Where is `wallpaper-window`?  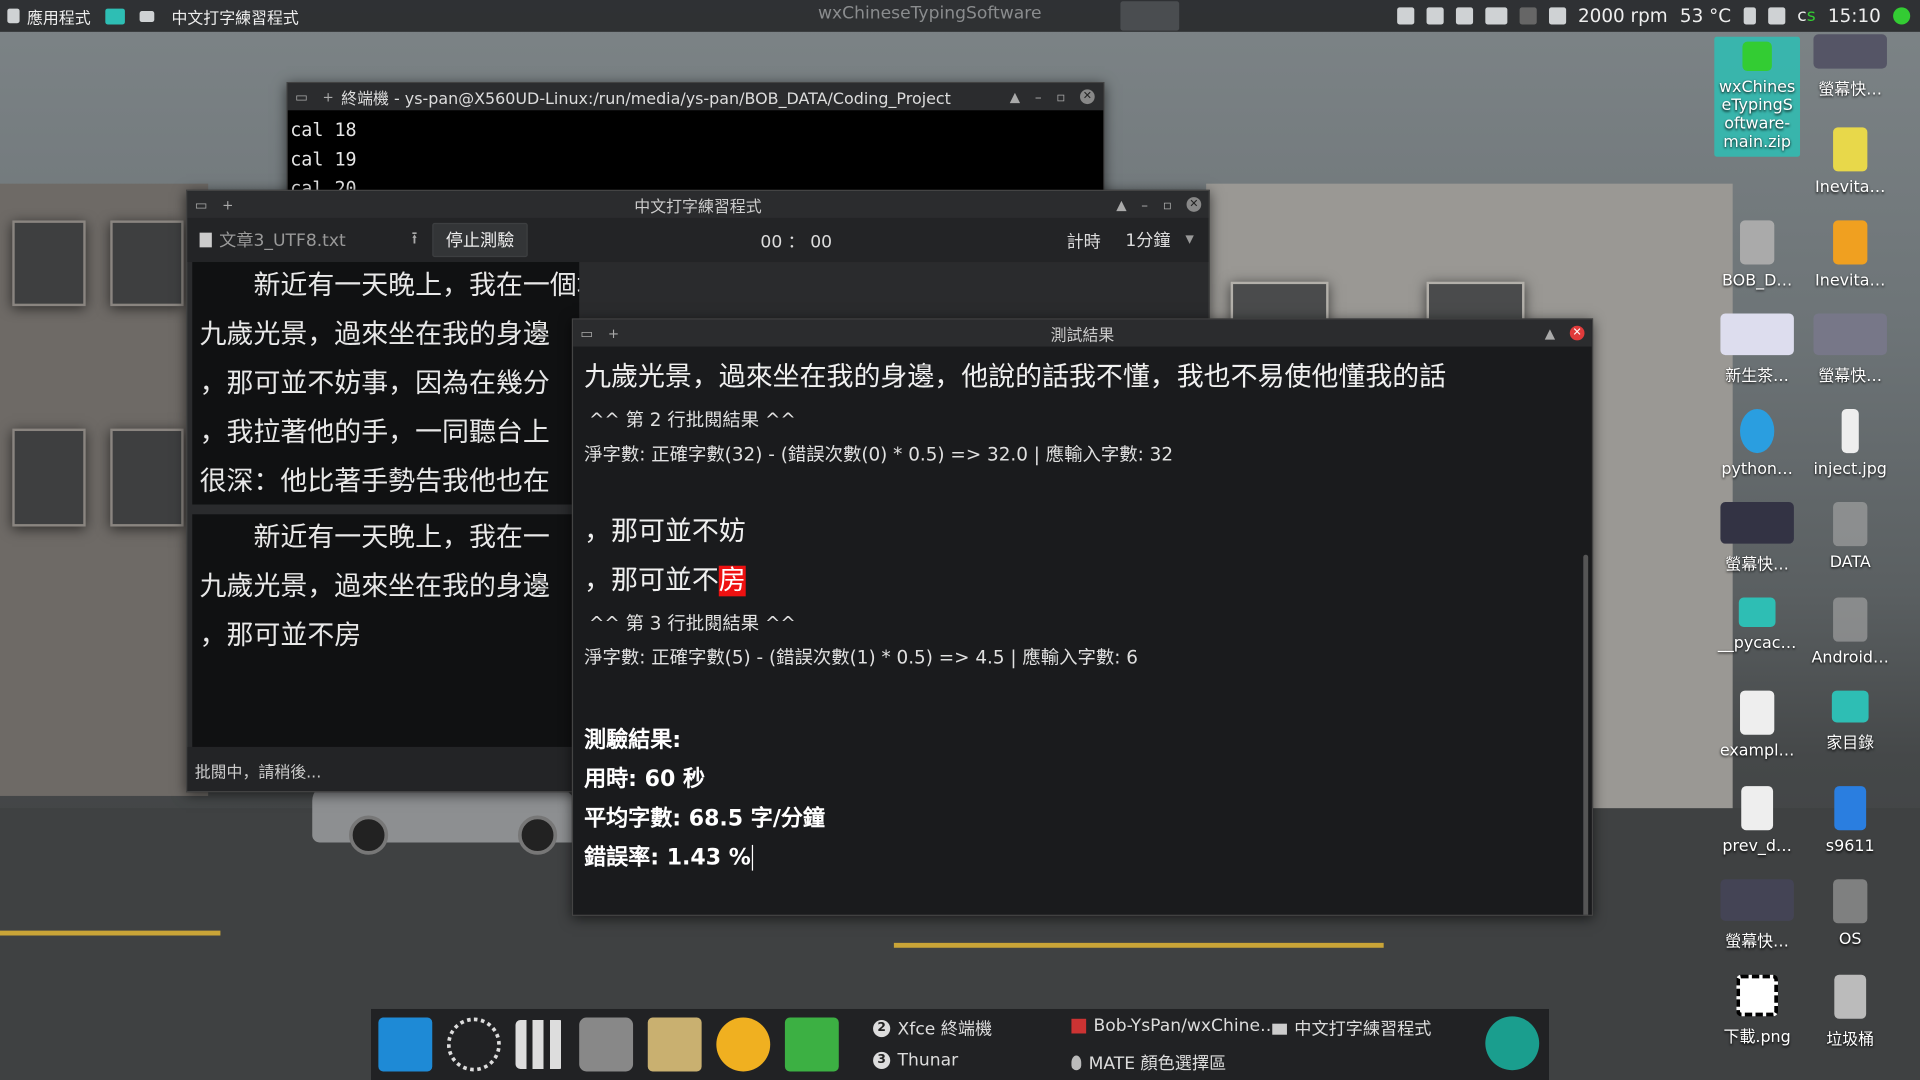 wallpaper-window is located at coordinates (49, 263).